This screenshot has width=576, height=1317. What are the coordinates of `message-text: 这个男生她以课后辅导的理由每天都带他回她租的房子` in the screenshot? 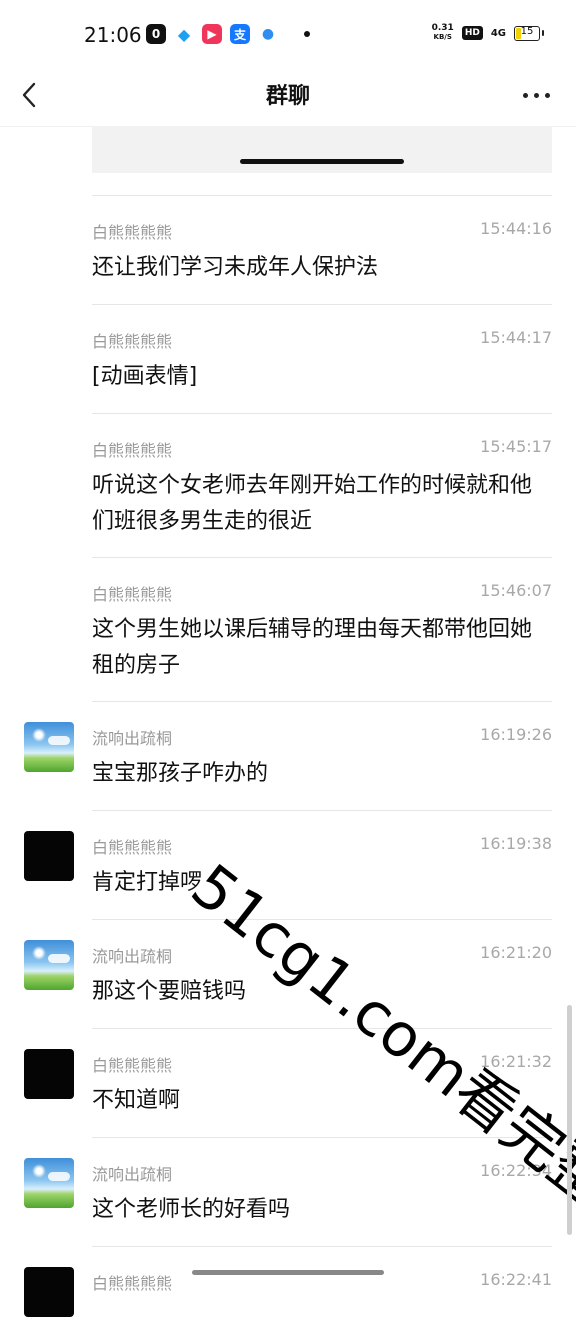 It's located at (312, 647).